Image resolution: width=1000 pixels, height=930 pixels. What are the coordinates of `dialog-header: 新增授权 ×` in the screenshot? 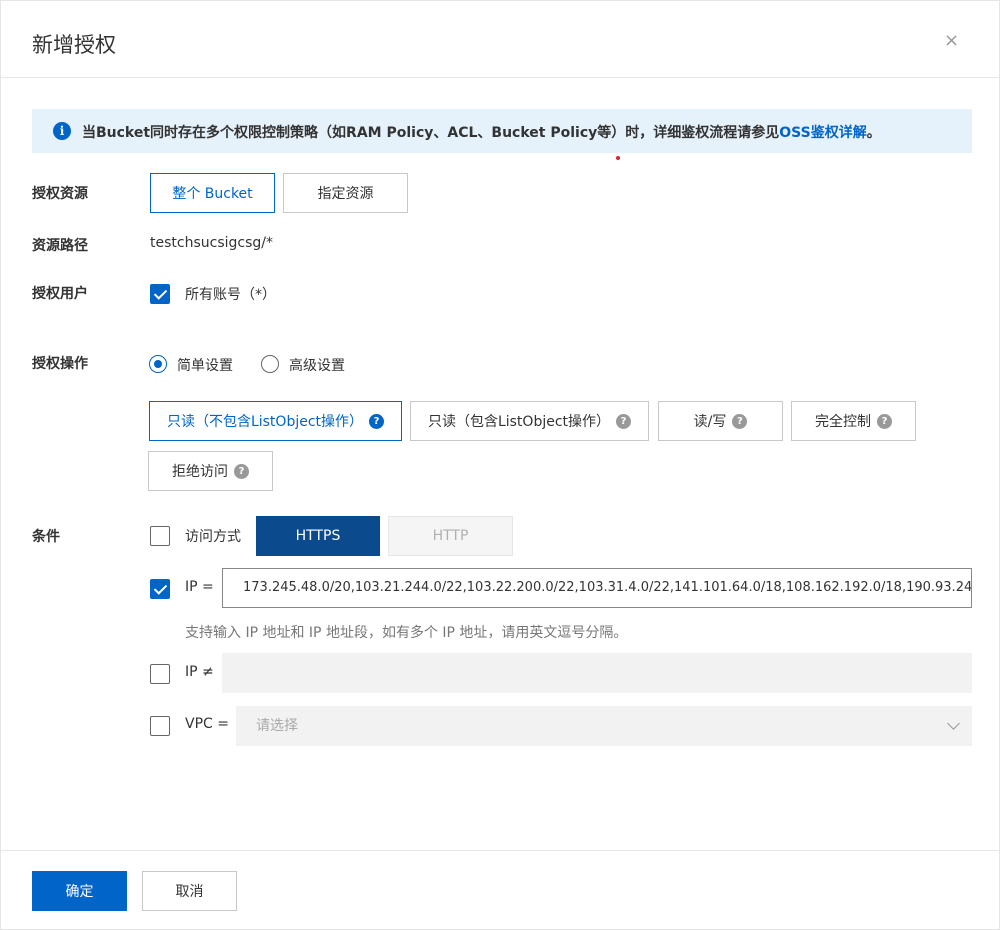 It's located at (500, 39).